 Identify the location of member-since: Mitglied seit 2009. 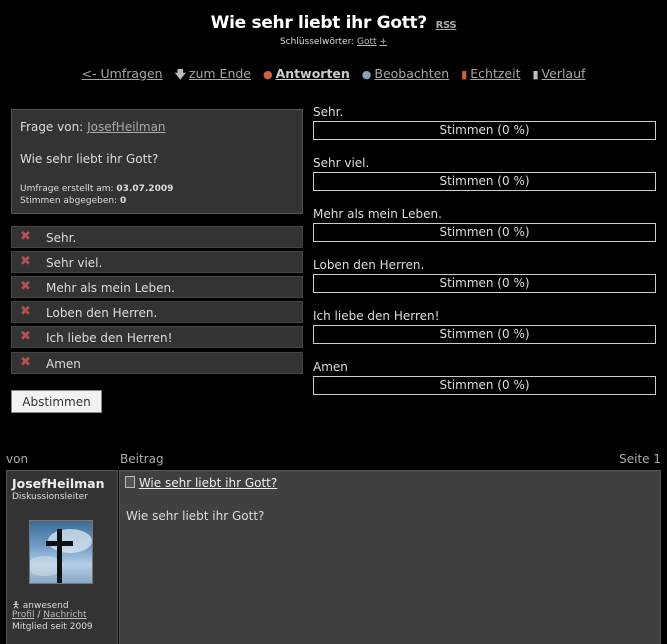
(52, 627).